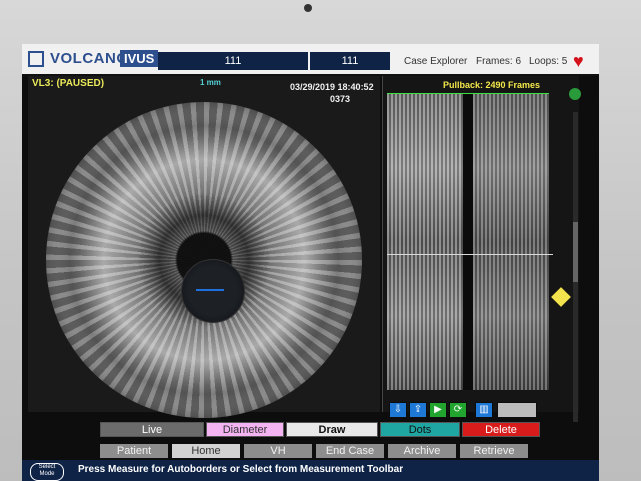  What do you see at coordinates (501, 429) in the screenshot?
I see `delete-button: Delete` at bounding box center [501, 429].